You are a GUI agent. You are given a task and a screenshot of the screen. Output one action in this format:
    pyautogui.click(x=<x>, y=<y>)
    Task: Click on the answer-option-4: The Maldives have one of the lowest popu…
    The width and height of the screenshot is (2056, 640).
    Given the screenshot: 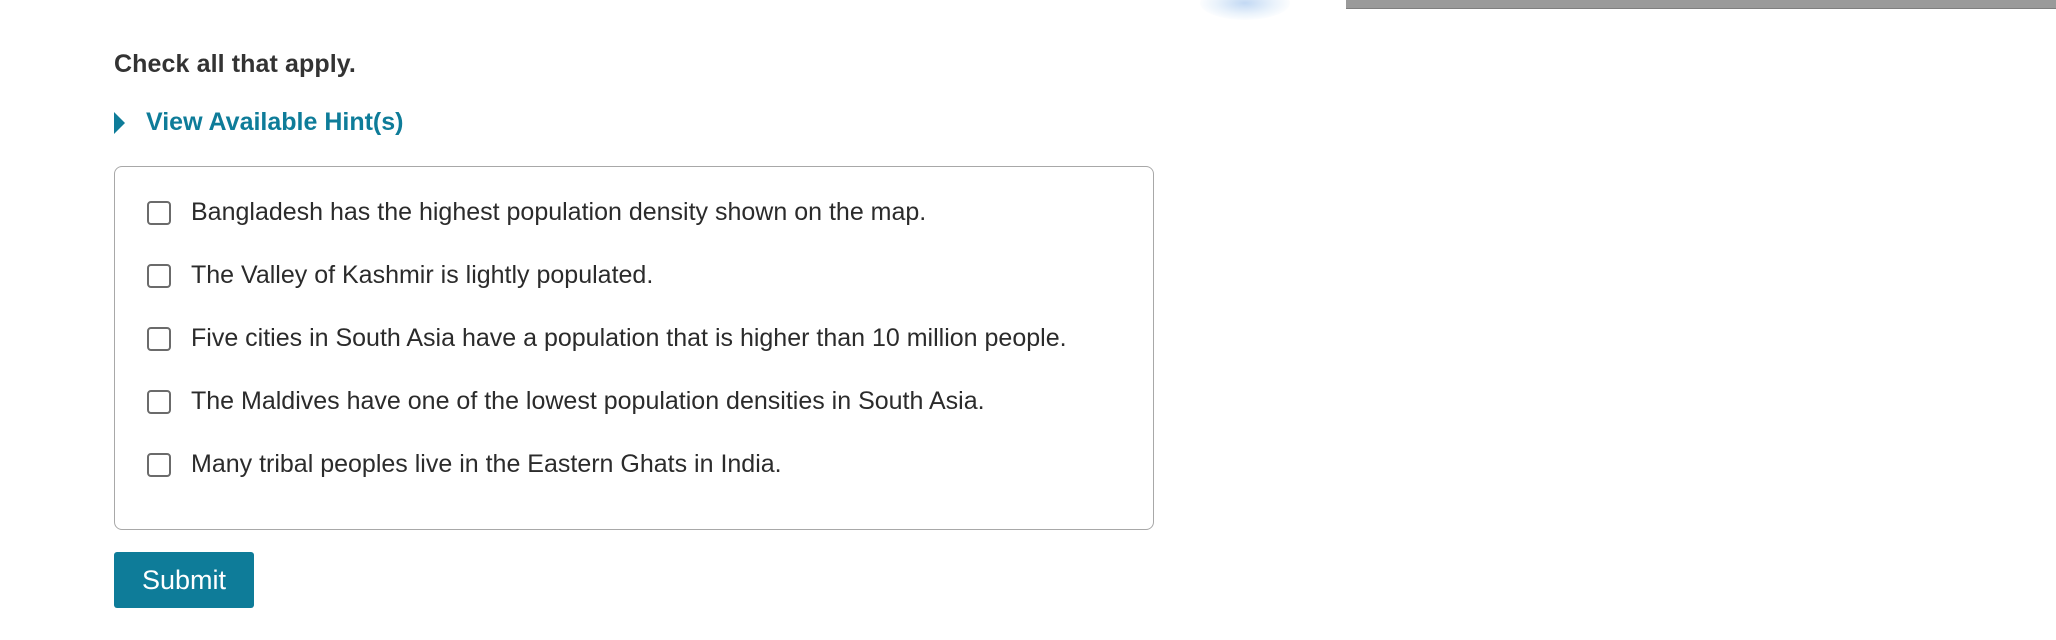 What is the action you would take?
    pyautogui.click(x=566, y=401)
    